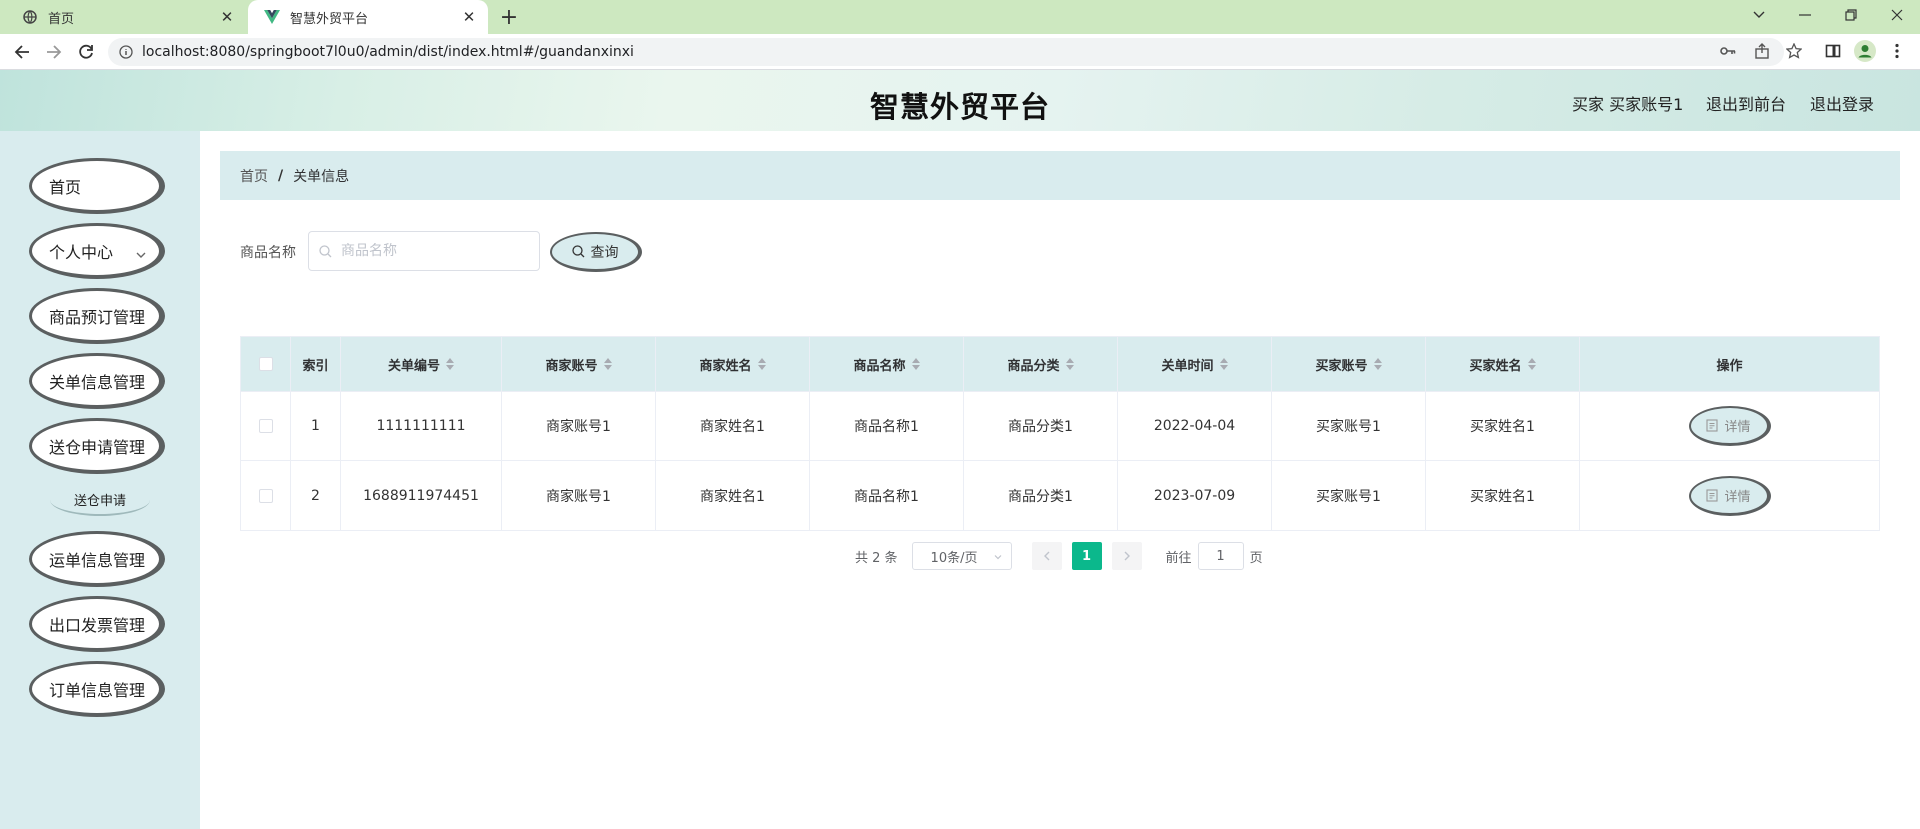 The width and height of the screenshot is (1920, 829). I want to click on sidebar-item-label: 关单信息管理, so click(97, 382).